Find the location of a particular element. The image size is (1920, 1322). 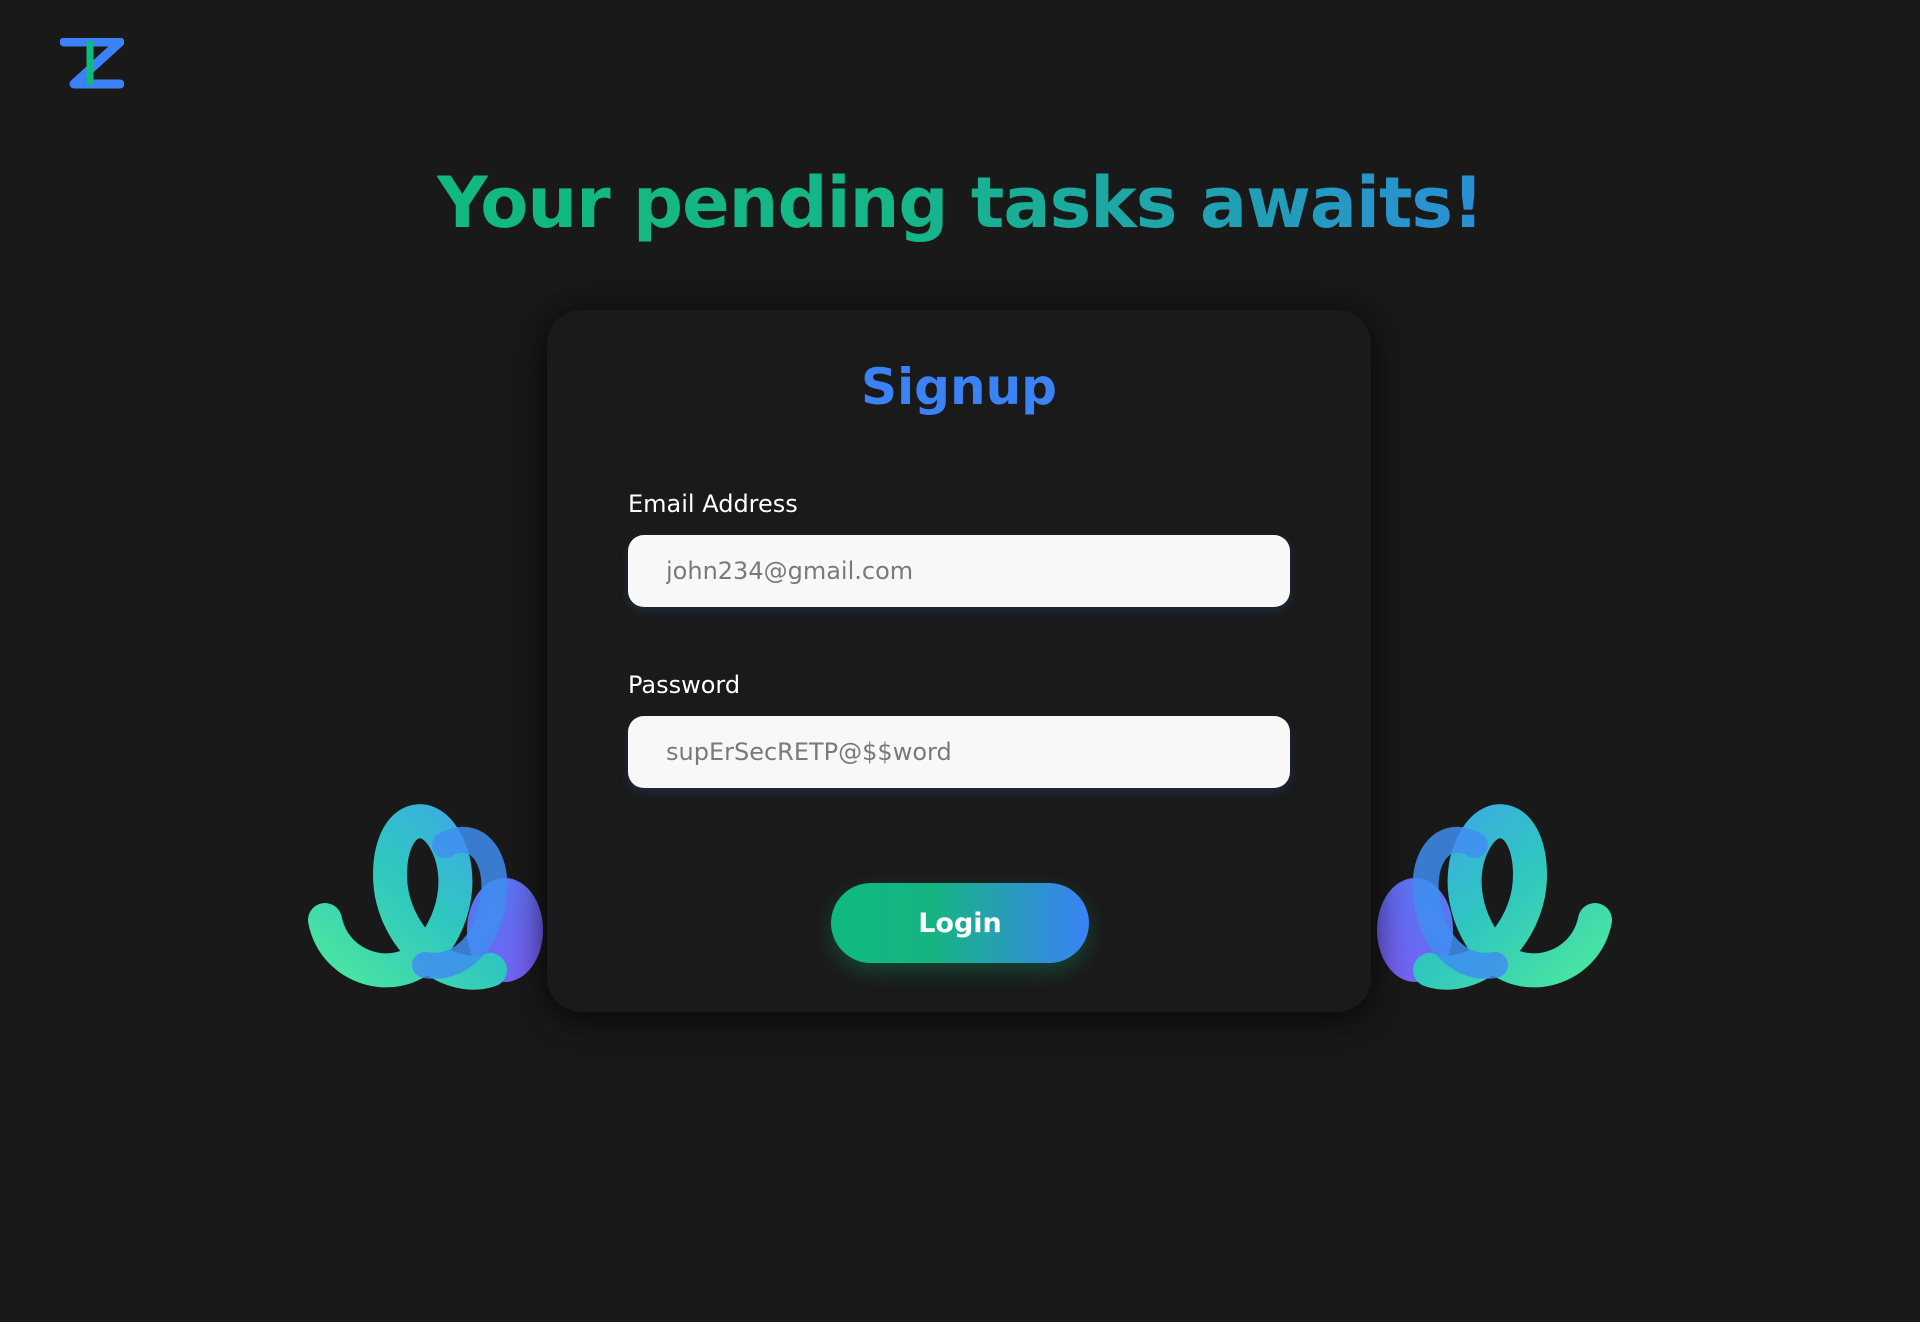

card-title: Signup is located at coordinates (959, 387).